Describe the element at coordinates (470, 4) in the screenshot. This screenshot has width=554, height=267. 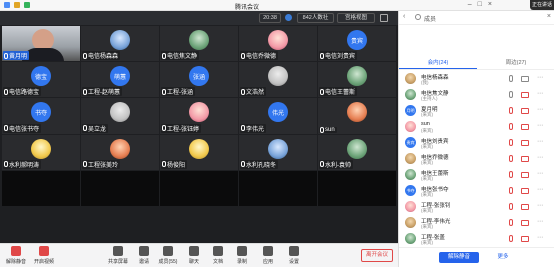
I see `minimize-icon: –` at that location.